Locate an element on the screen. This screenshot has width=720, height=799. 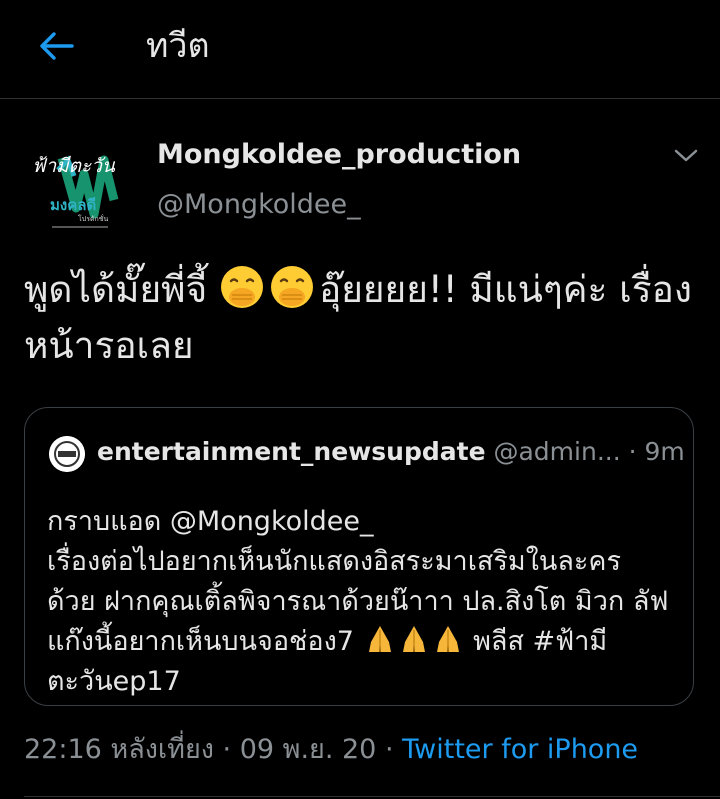
author-avatar: ฟ้ามีตะวัน มงคลดี โปรดักชั่น is located at coordinates (78, 184).